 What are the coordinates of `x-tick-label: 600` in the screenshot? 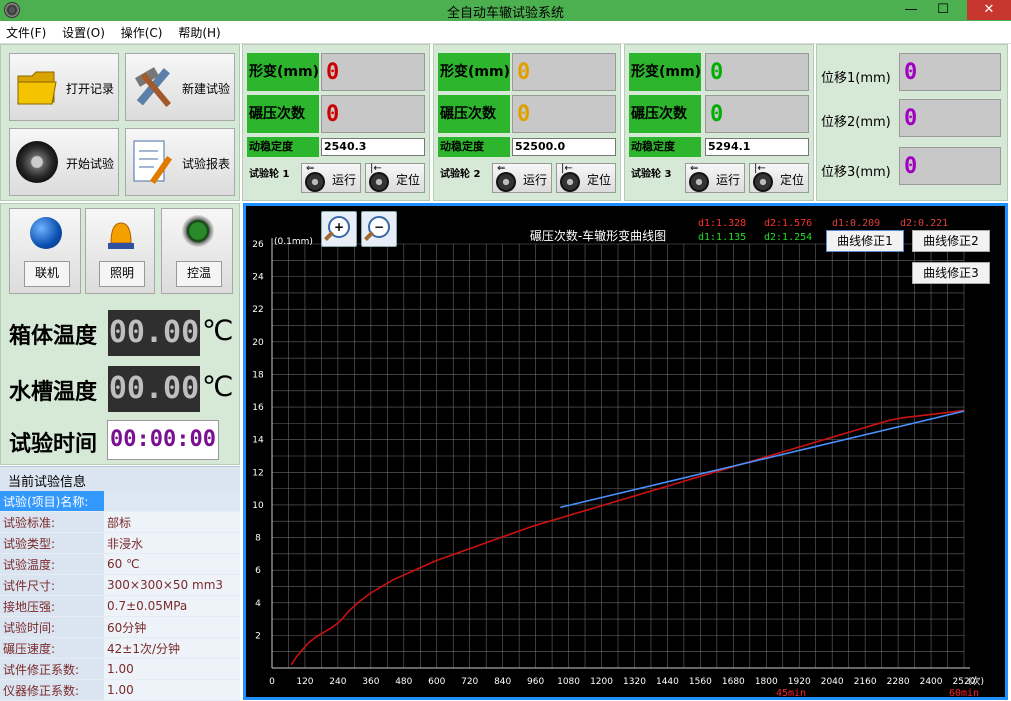 It's located at (436, 682).